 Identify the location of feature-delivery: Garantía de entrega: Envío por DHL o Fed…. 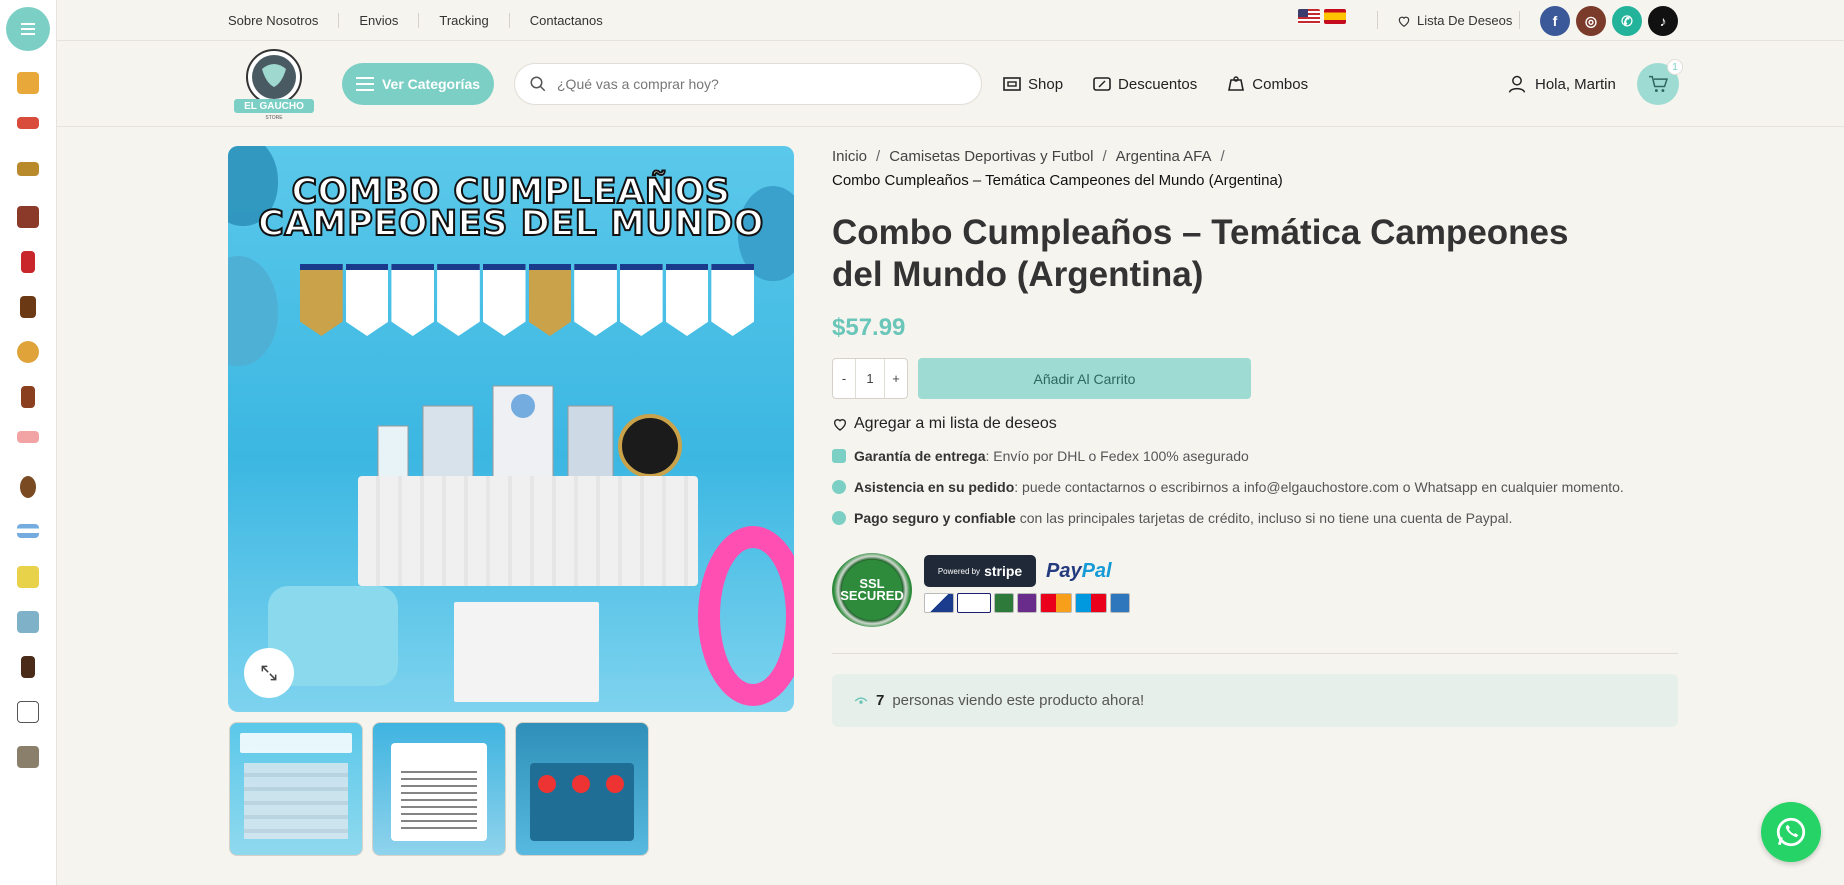
(1255, 456).